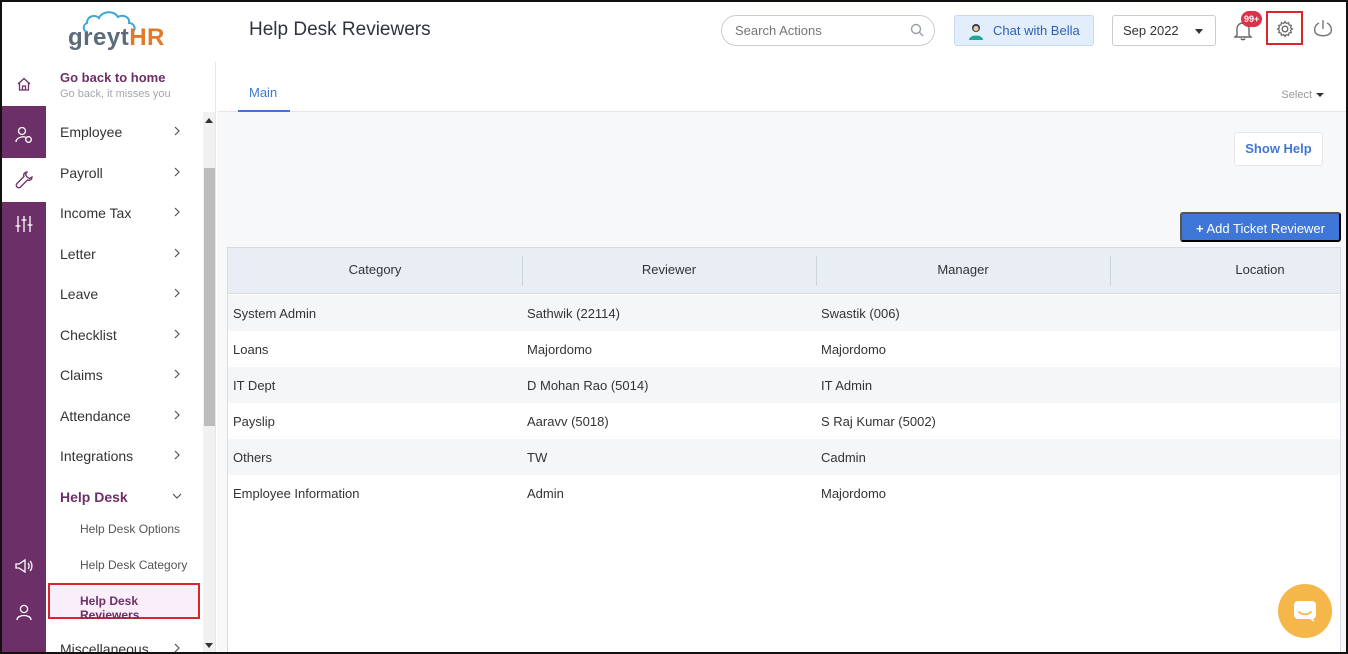  I want to click on rail-announcements-button, so click(24, 566).